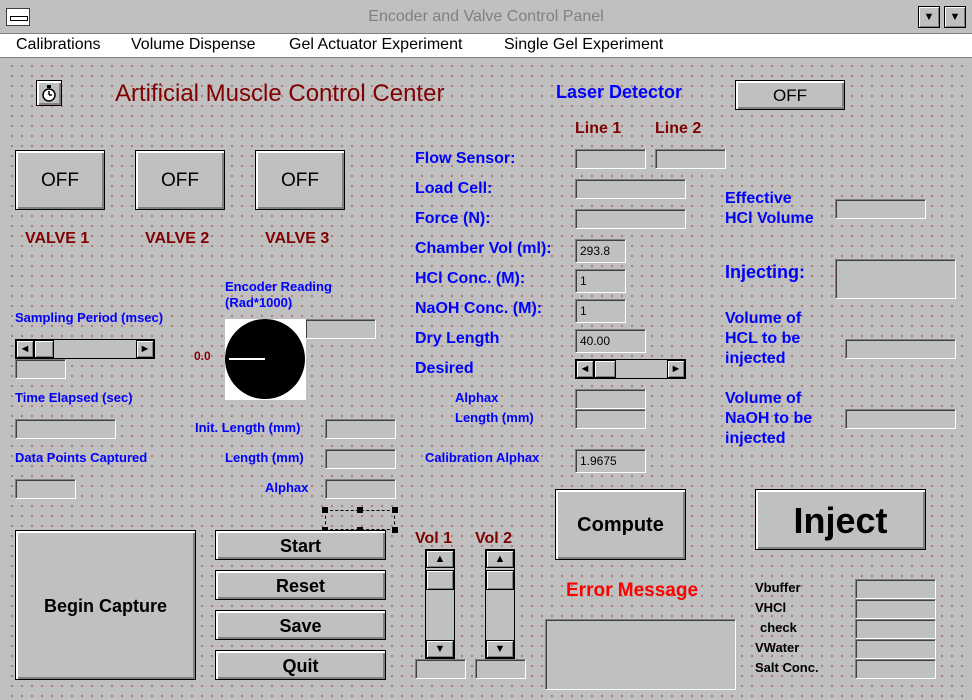 This screenshot has height=700, width=972. Describe the element at coordinates (477, 397) in the screenshot. I see `alphax-length-label-1: Alphax` at that location.